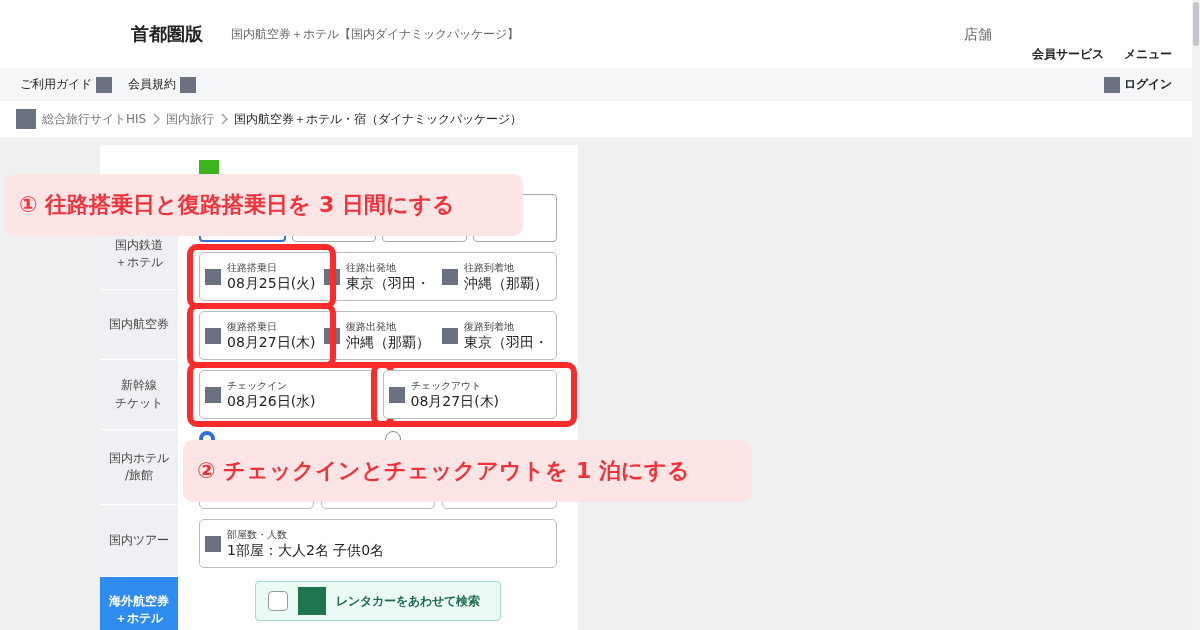  What do you see at coordinates (446, 385) in the screenshot?
I see `field-label: チェックアウト` at bounding box center [446, 385].